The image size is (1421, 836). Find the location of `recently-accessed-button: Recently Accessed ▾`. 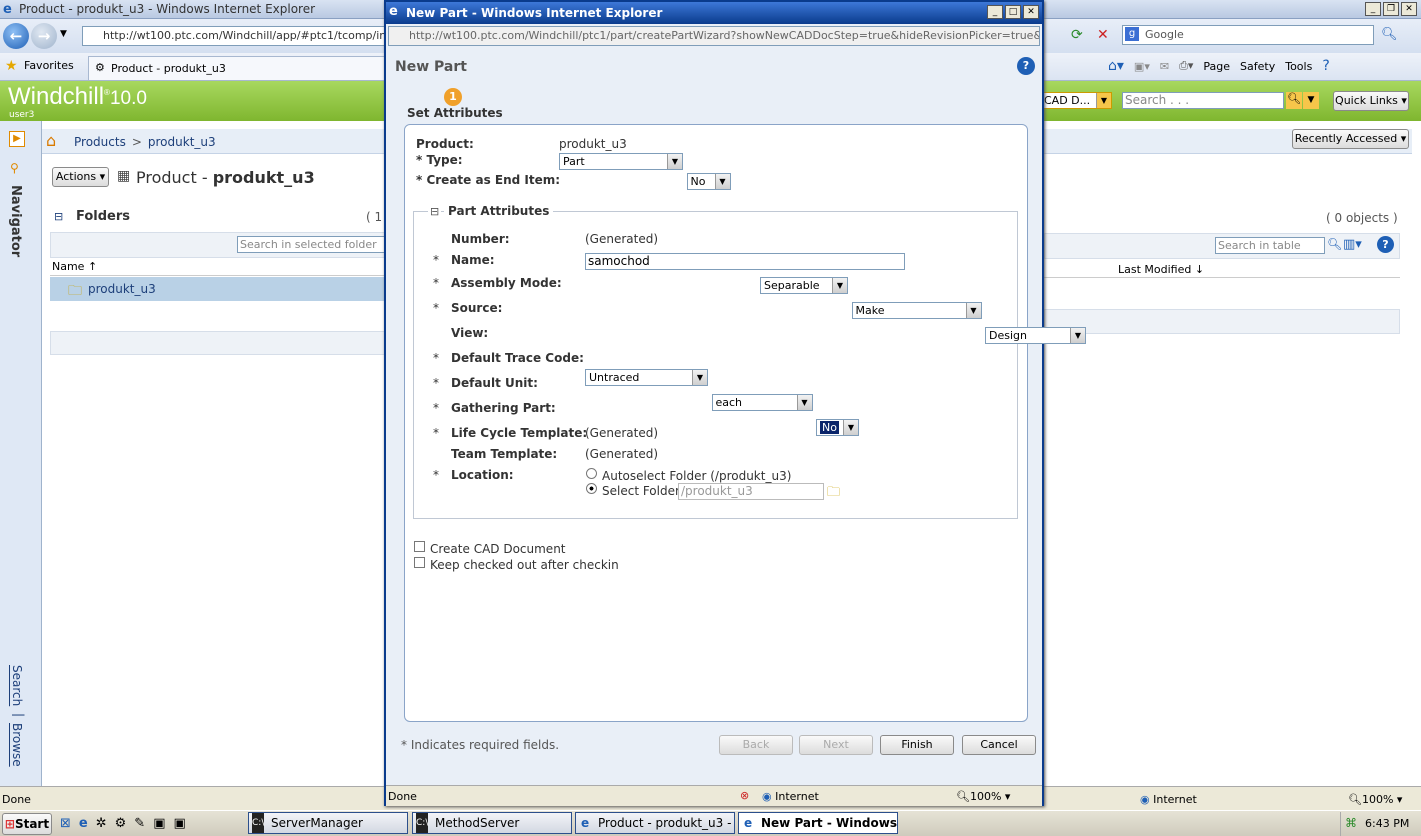

recently-accessed-button: Recently Accessed ▾ is located at coordinates (1350, 139).